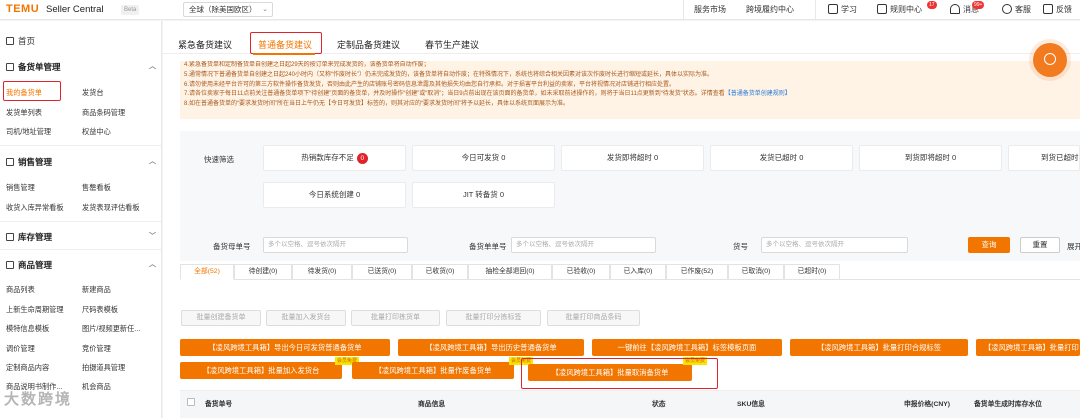  I want to click on batch-print-barcode-button: 批量打印商品条码, so click(593, 318).